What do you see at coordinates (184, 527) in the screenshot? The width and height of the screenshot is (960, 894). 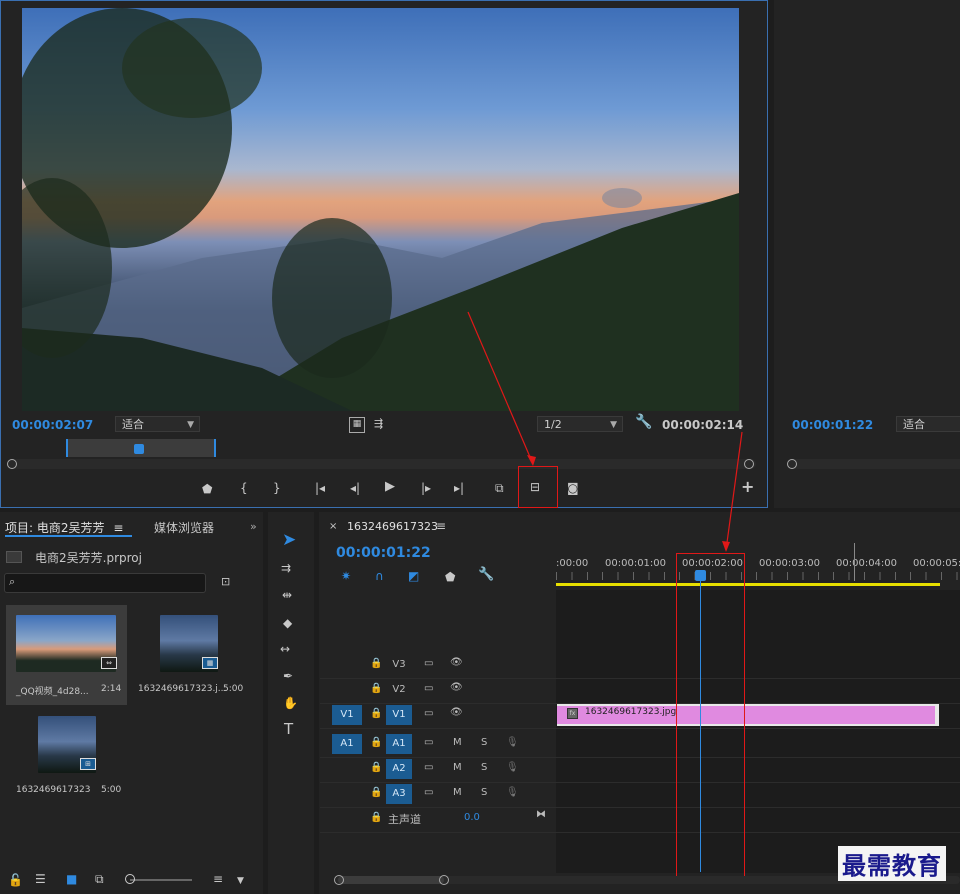 I see `tab-media-browser: 媒体浏览器` at bounding box center [184, 527].